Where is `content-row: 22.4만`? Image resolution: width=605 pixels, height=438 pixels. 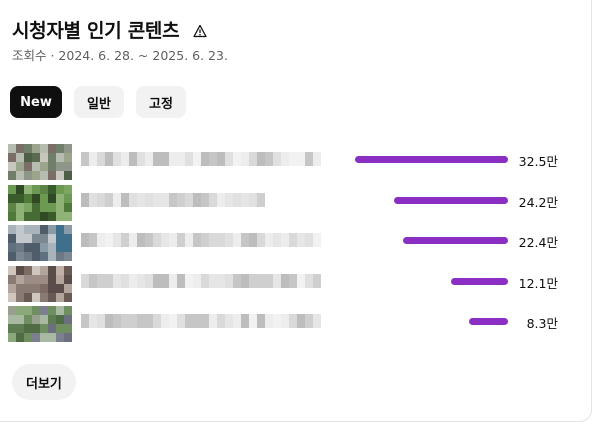
content-row: 22.4만 is located at coordinates (288, 245).